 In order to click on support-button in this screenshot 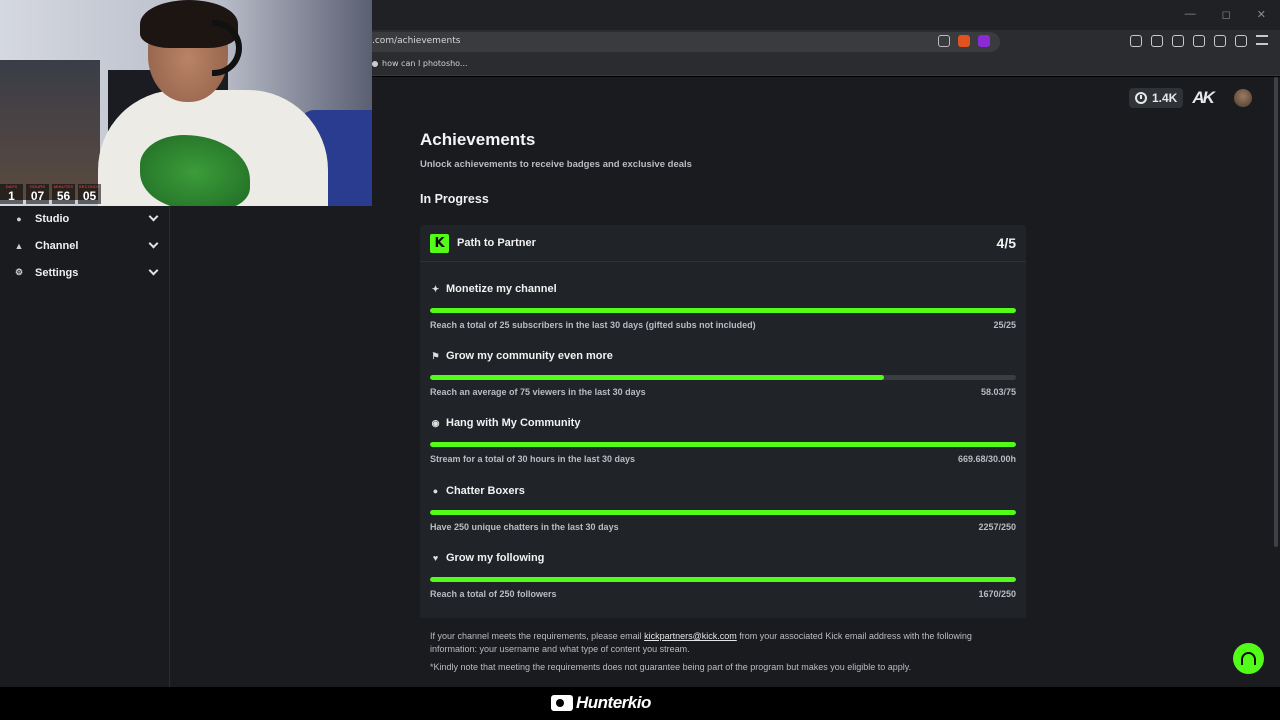, I will do `click(1248, 658)`.